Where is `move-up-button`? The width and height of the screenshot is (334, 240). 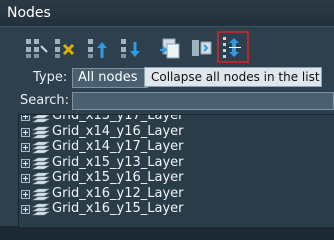
move-up-button is located at coordinates (98, 48).